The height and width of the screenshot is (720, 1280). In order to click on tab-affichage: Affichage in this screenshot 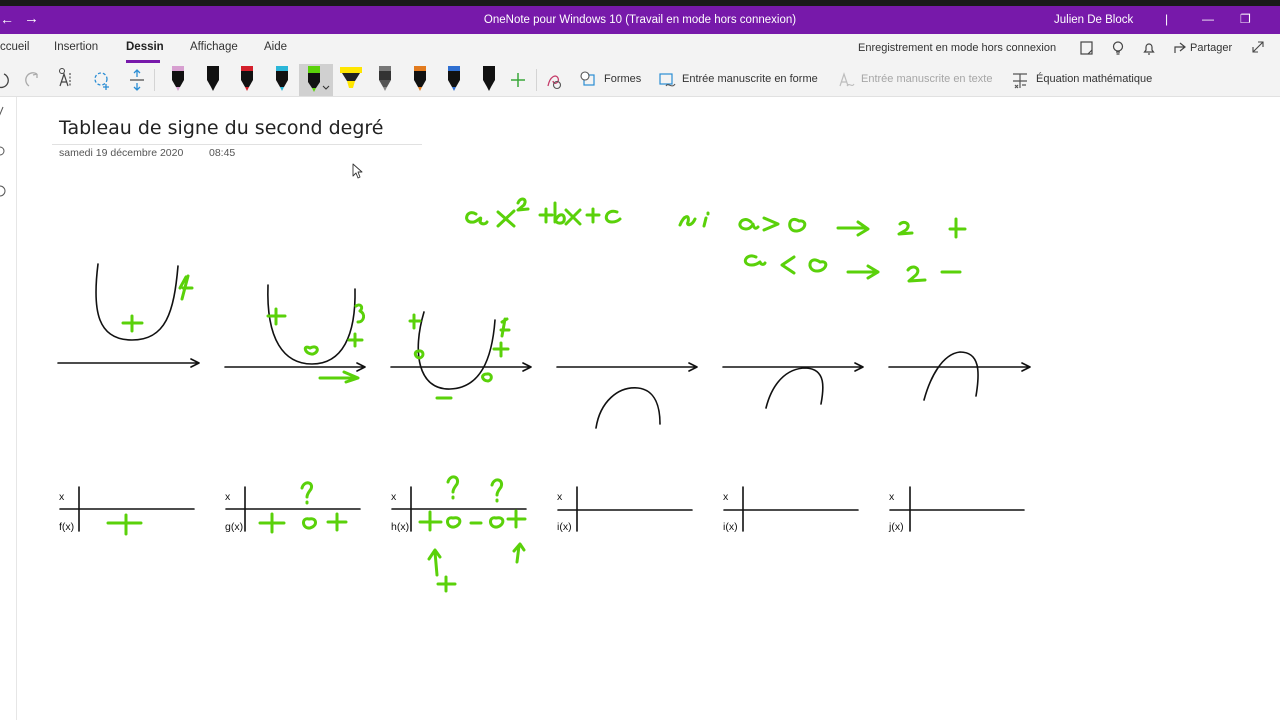, I will do `click(214, 47)`.